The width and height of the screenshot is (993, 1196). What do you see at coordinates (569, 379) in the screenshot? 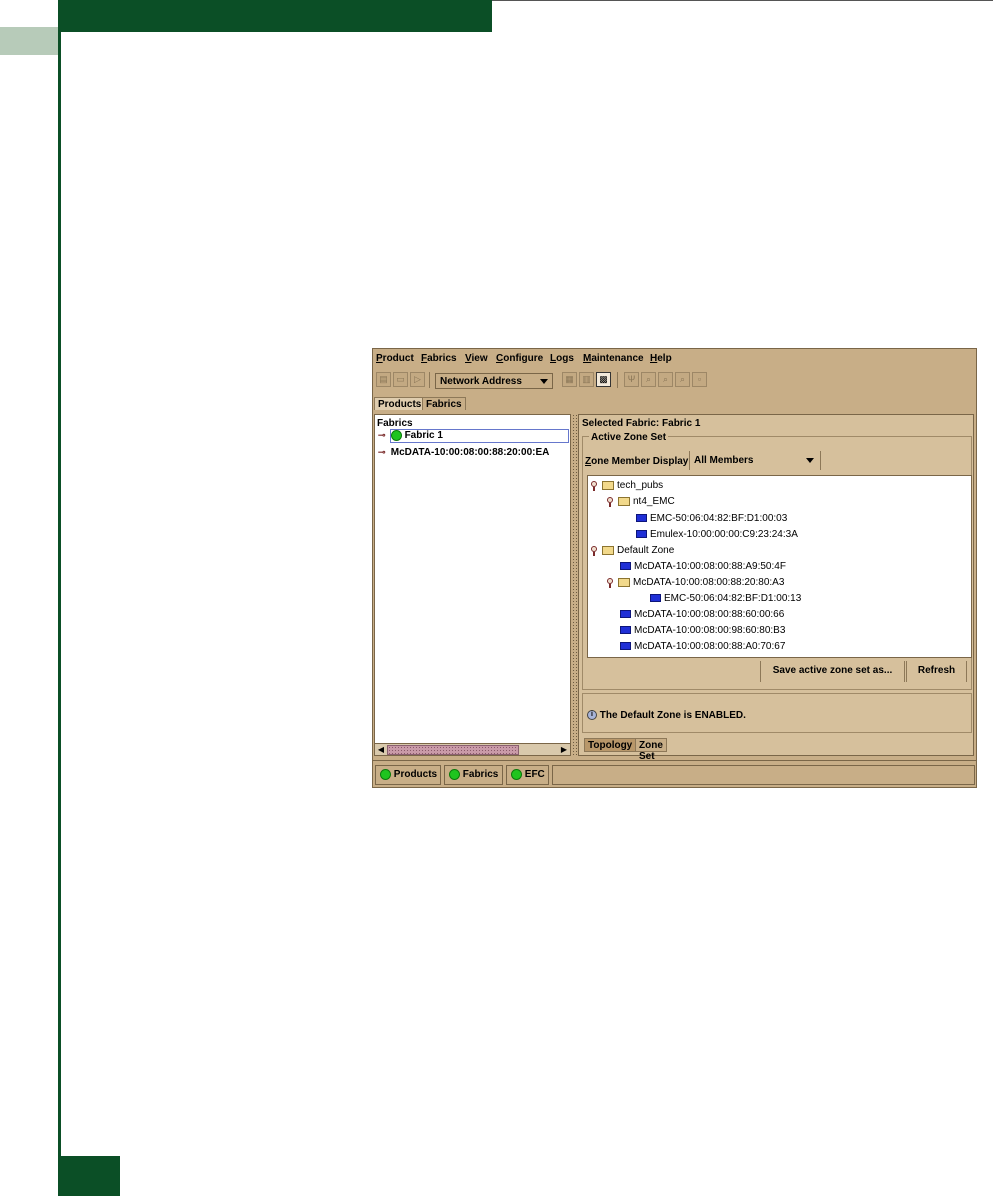
I see `save-icon: ▦` at bounding box center [569, 379].